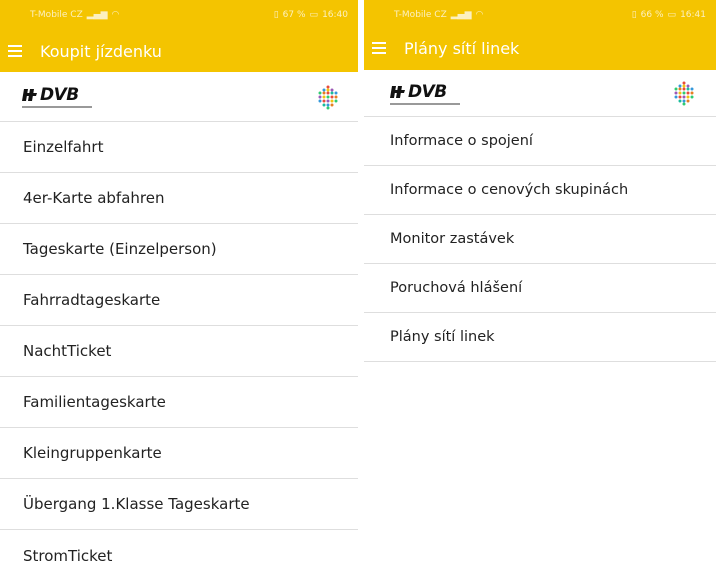  I want to click on list-item: Kleingruppenkarte, so click(179, 453).